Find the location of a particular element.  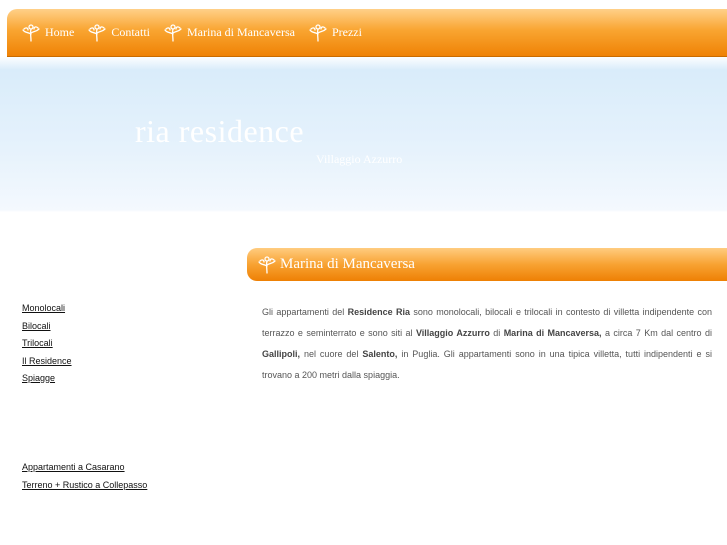

content-title: Marina di Mancaversa is located at coordinates (347, 264).